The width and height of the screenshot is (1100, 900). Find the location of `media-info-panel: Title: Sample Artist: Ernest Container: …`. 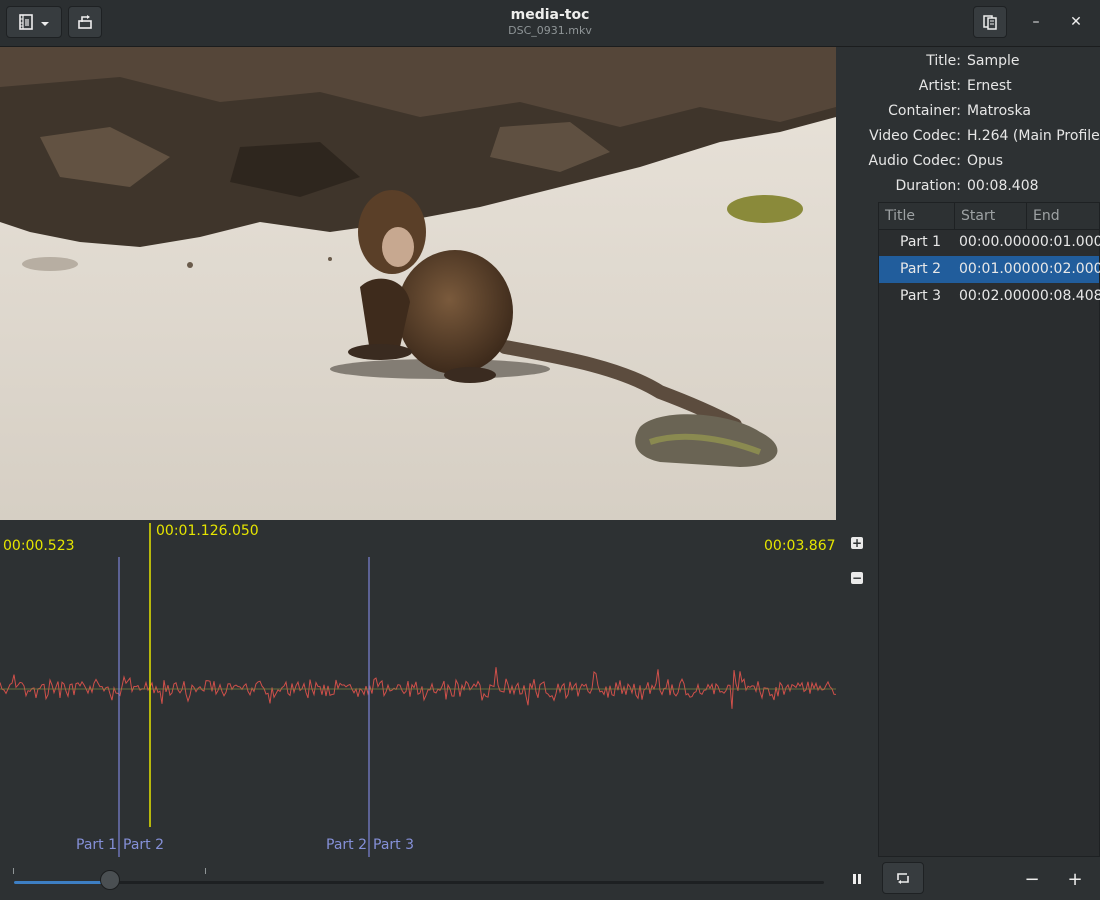

media-info-panel: Title: Sample Artist: Ernest Container: … is located at coordinates (968, 123).